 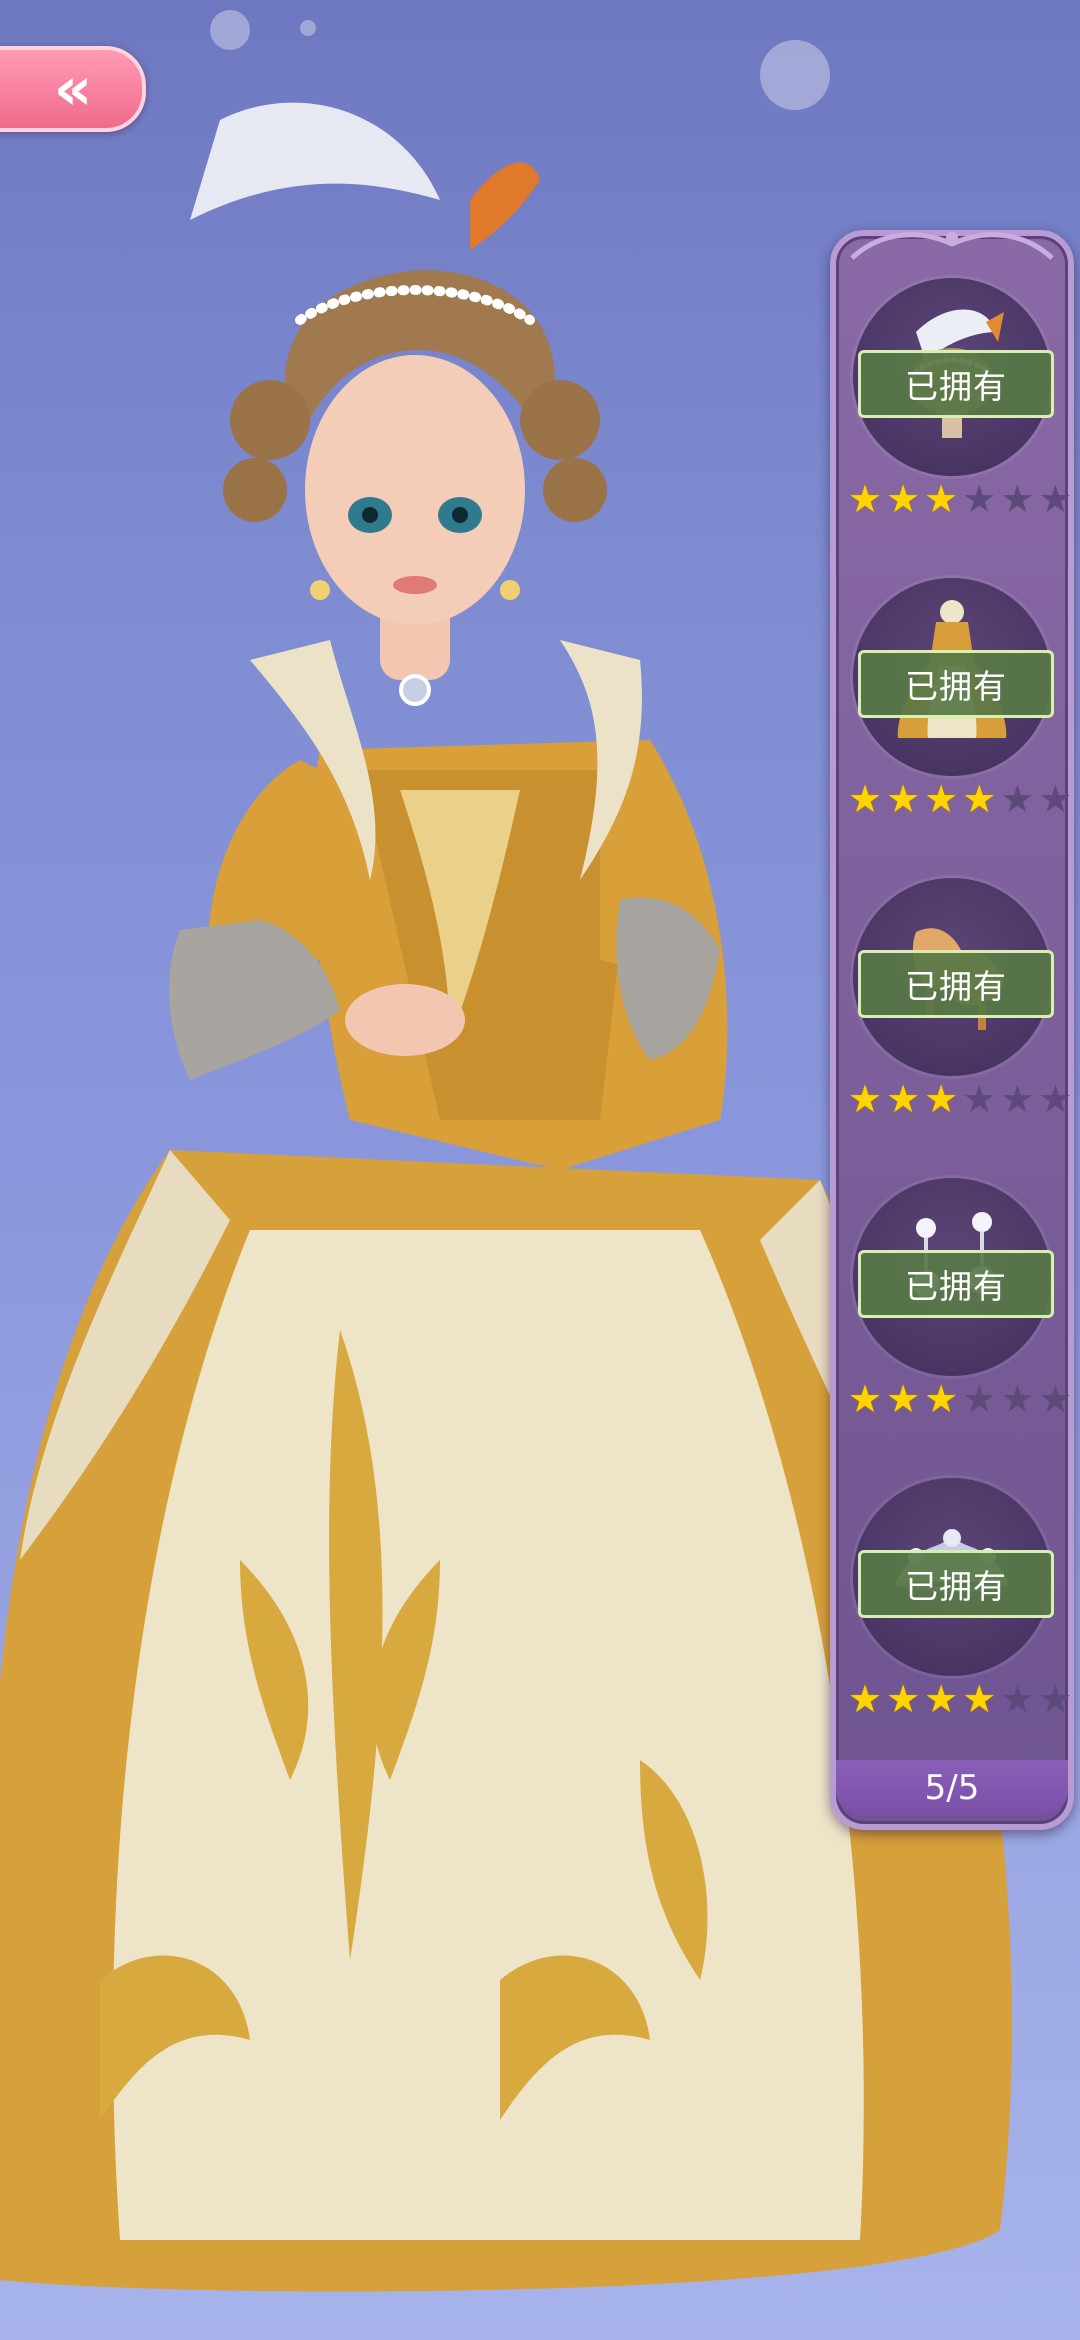 I want to click on outfit-slot-accessory: 已拥有 ★ ★ ★ ★ ★ ★, so click(x=954, y=1606).